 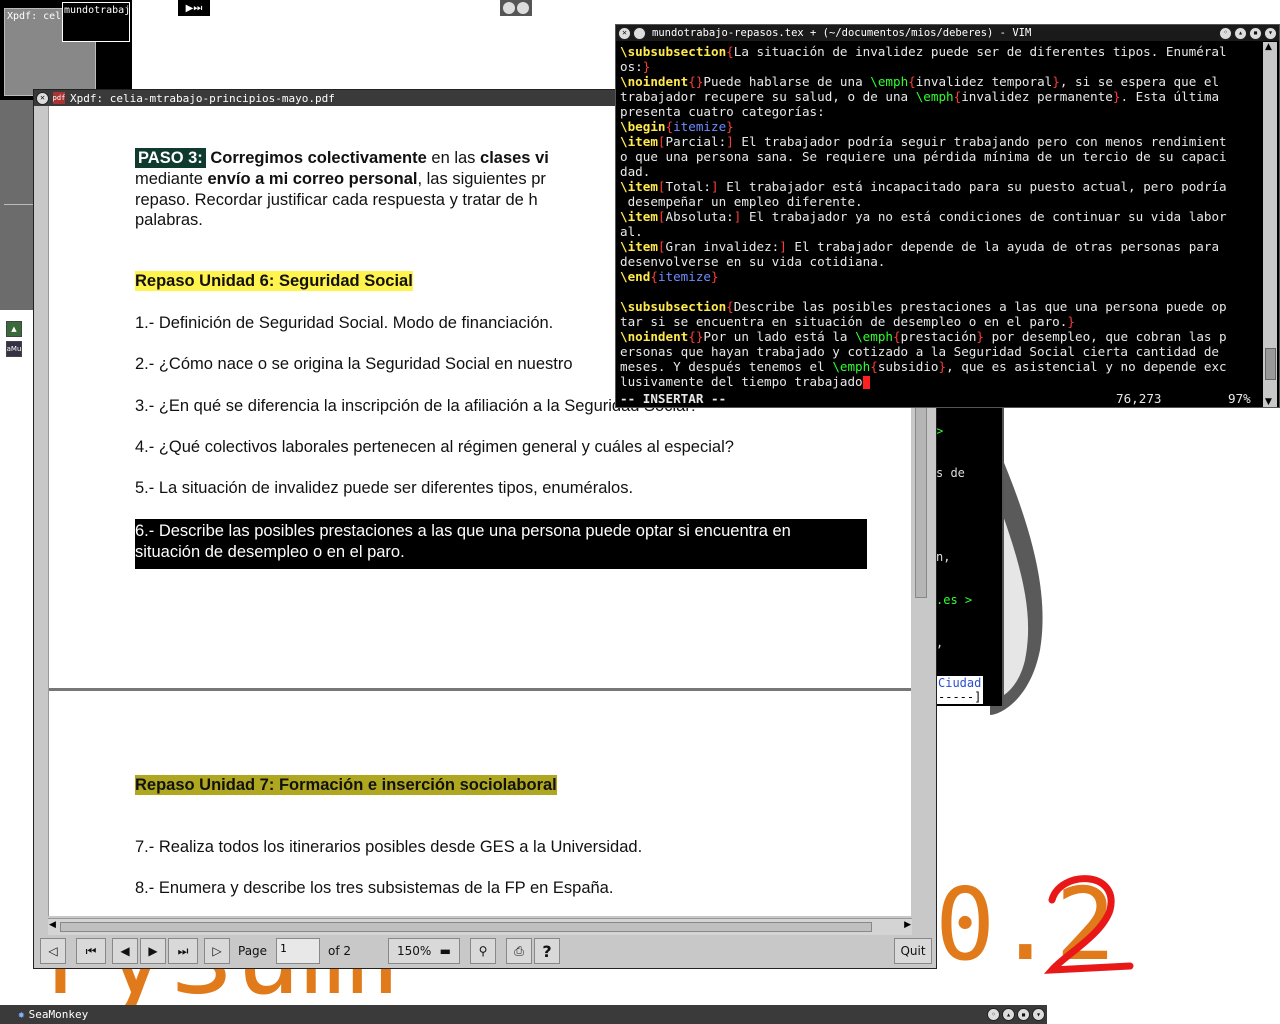 I want to click on seamonkey-icon: ✸, so click(x=21, y=1014).